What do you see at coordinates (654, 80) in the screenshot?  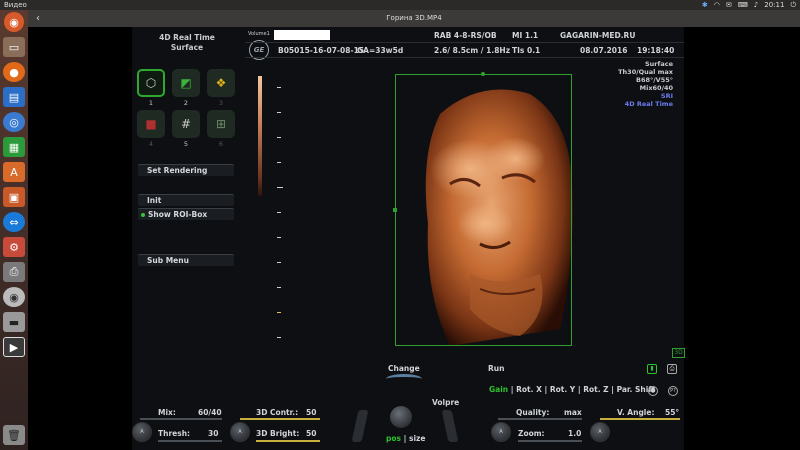 I see `render-info-angles: B68°/V55°` at bounding box center [654, 80].